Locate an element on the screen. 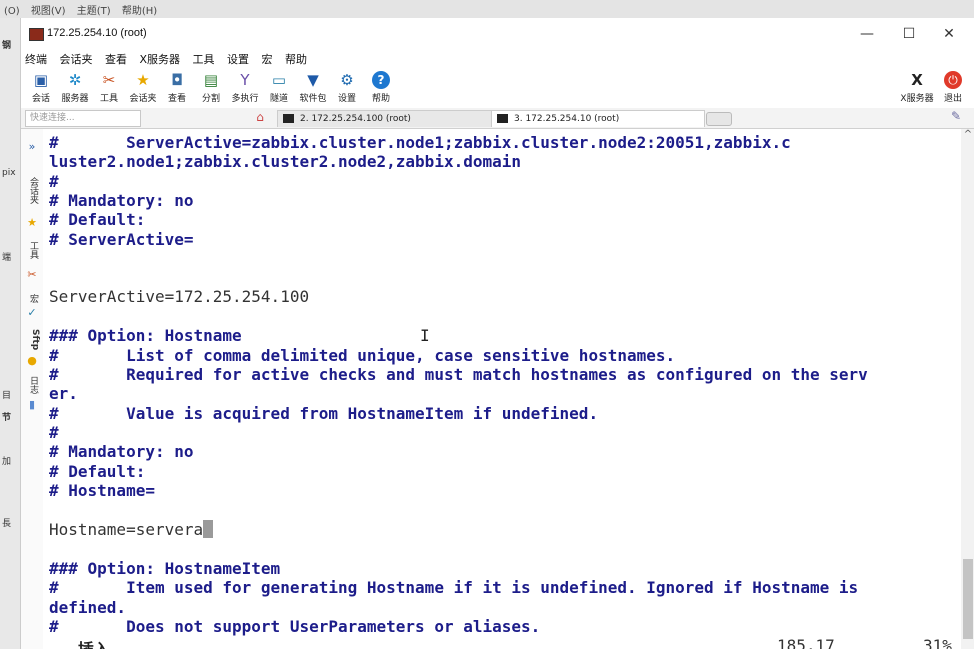  terminal-line: # ServerActive= is located at coordinates (121, 239).